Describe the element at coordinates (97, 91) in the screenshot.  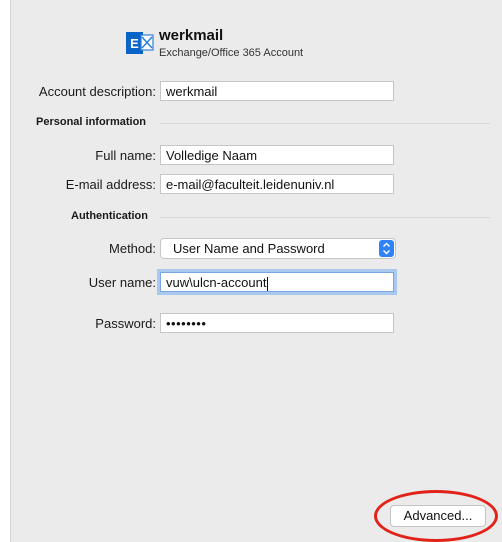
I see `account-description-label: Account description:` at that location.